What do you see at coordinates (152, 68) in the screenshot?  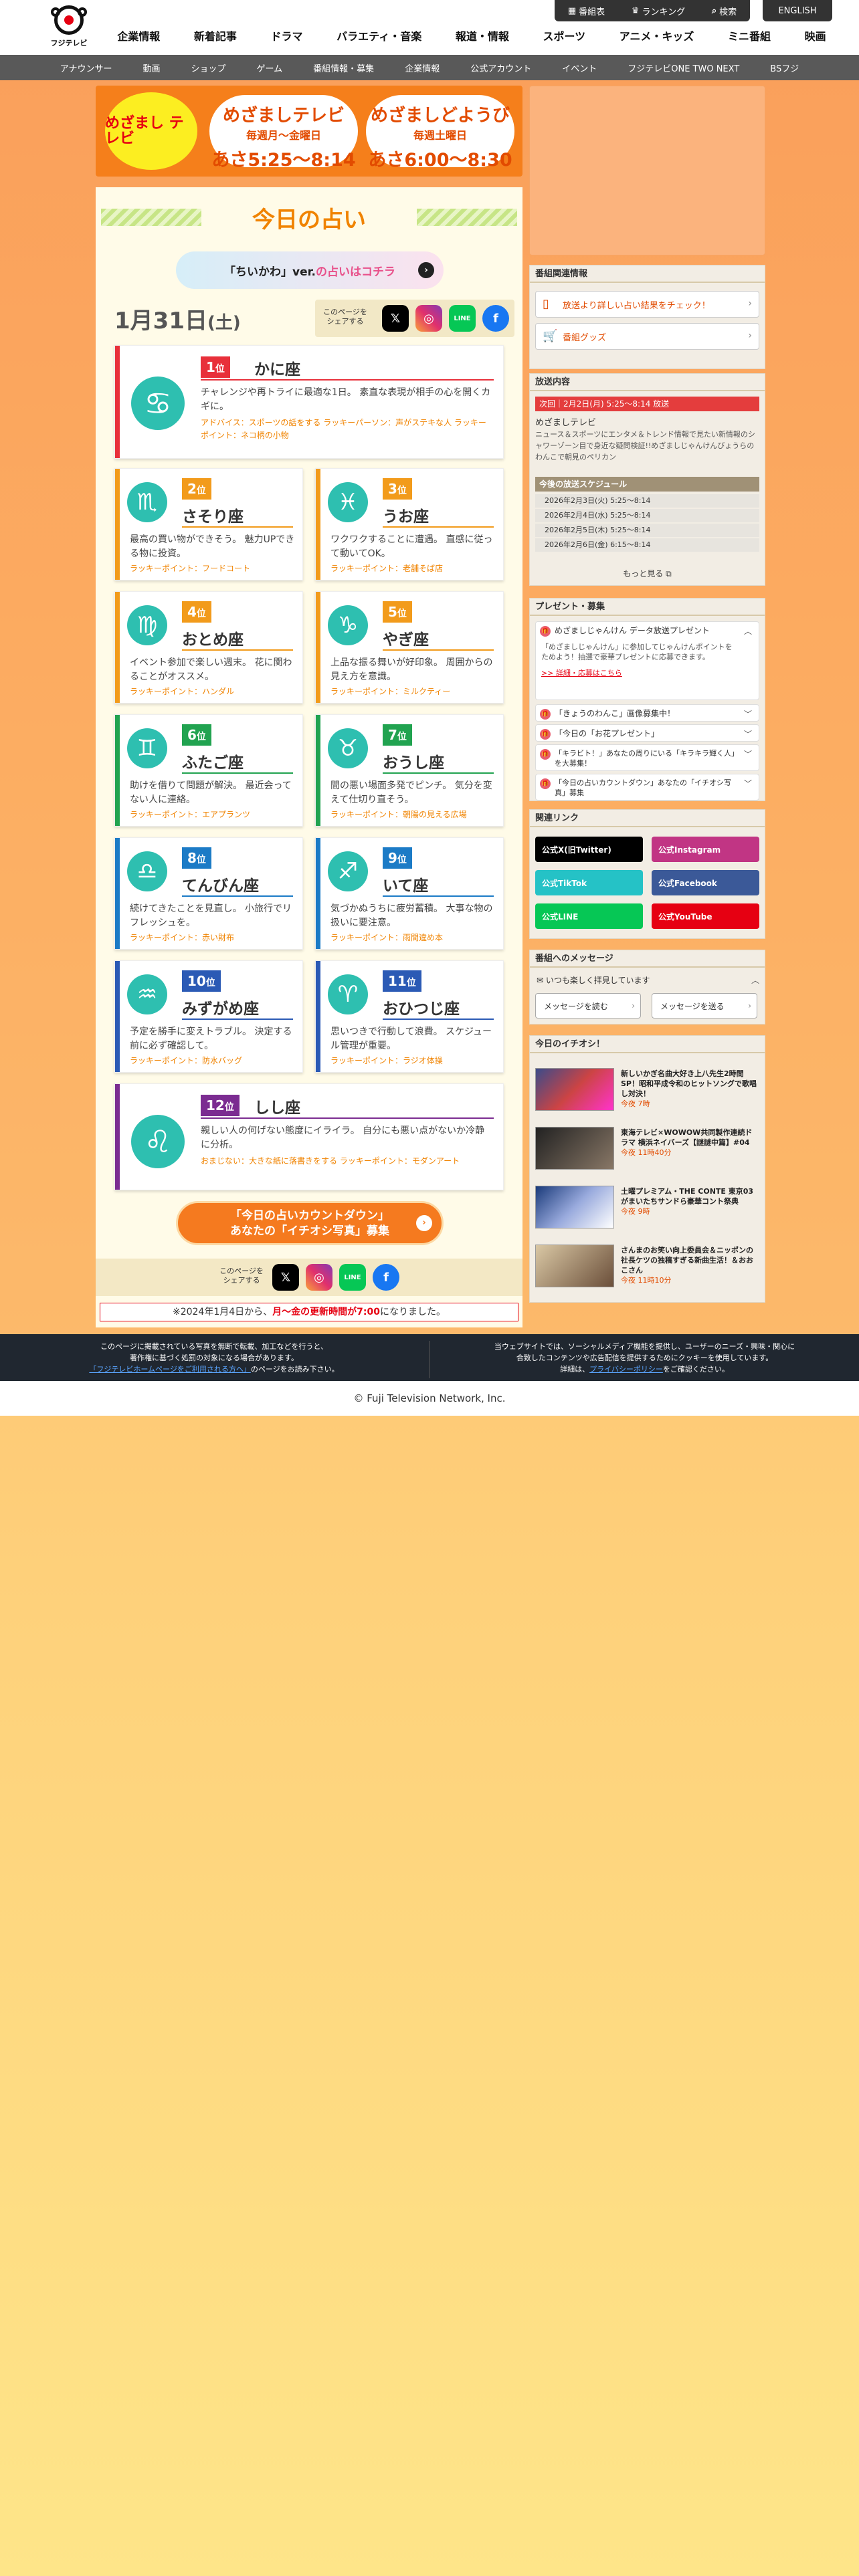 I see `subnav-item: 動画` at bounding box center [152, 68].